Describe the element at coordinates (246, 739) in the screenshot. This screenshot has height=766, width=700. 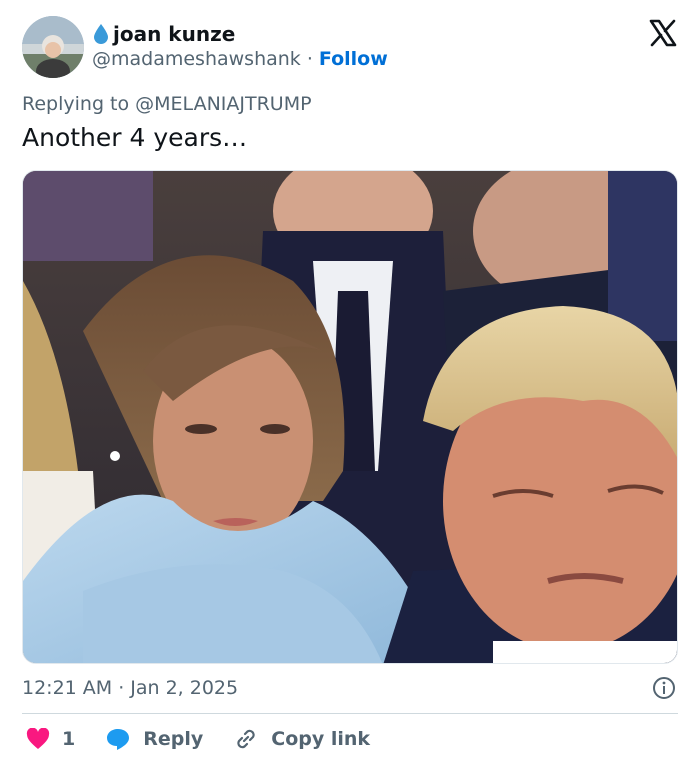
I see `link-icon` at that location.